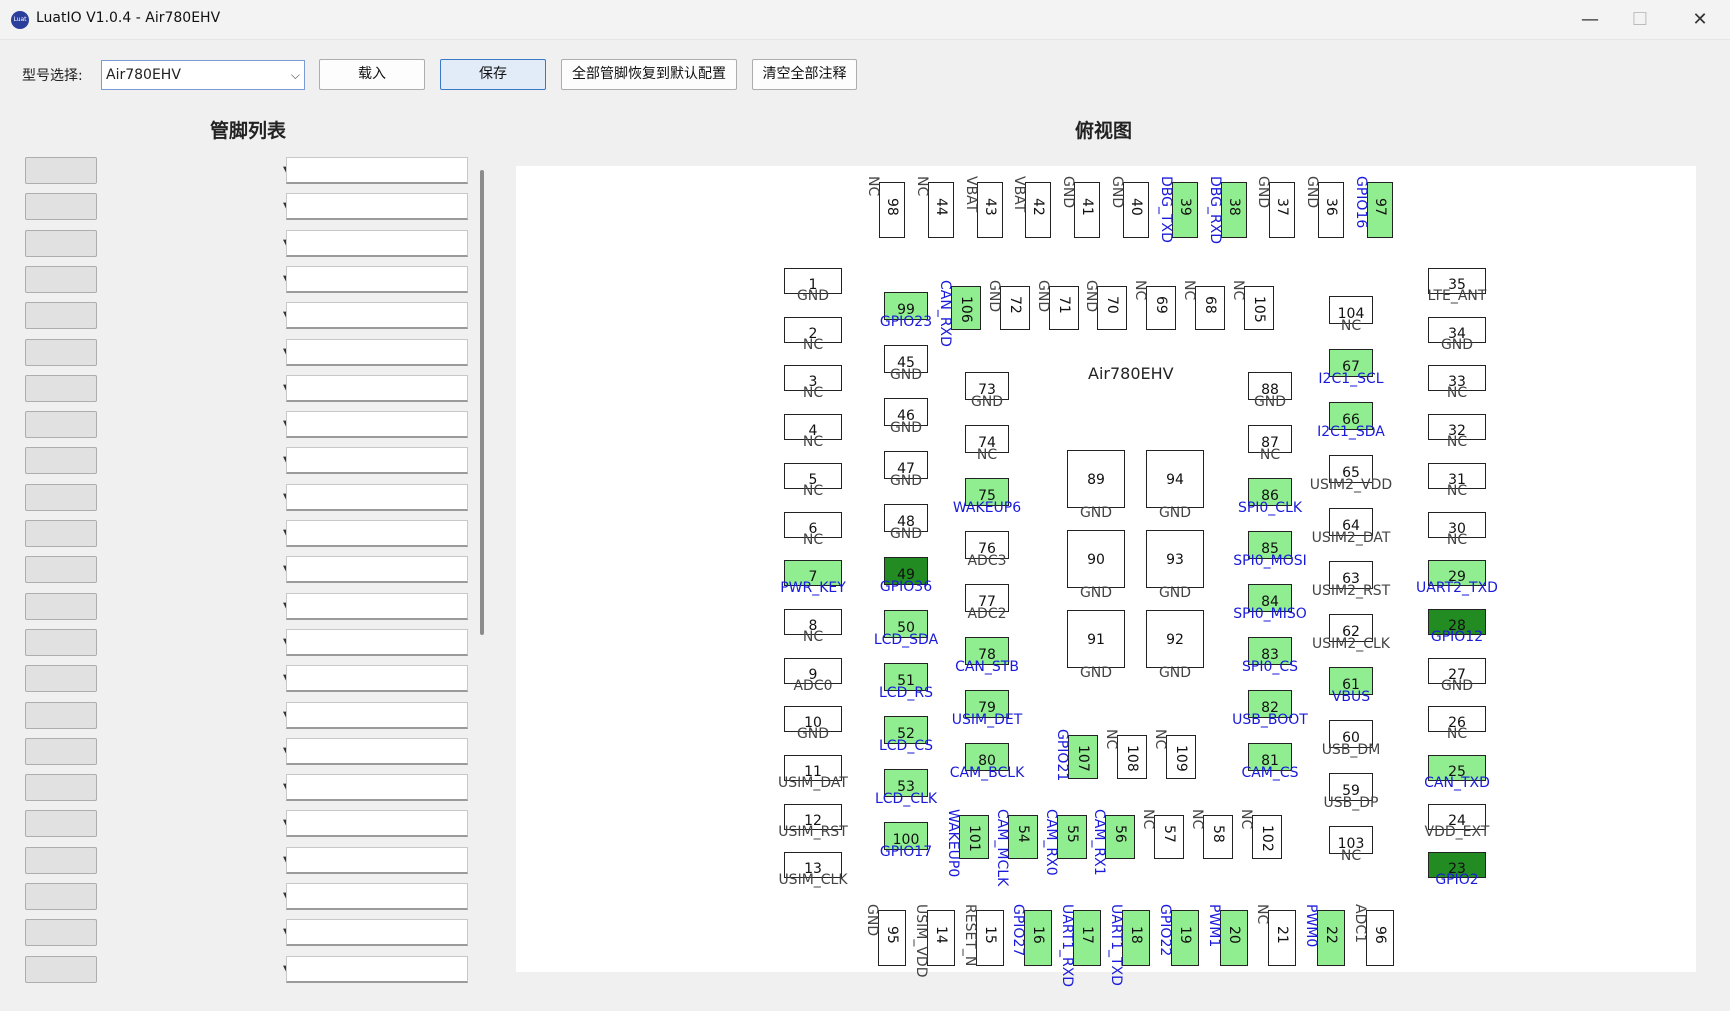  I want to click on clear-notes-button: 清空全部注释, so click(804, 74).